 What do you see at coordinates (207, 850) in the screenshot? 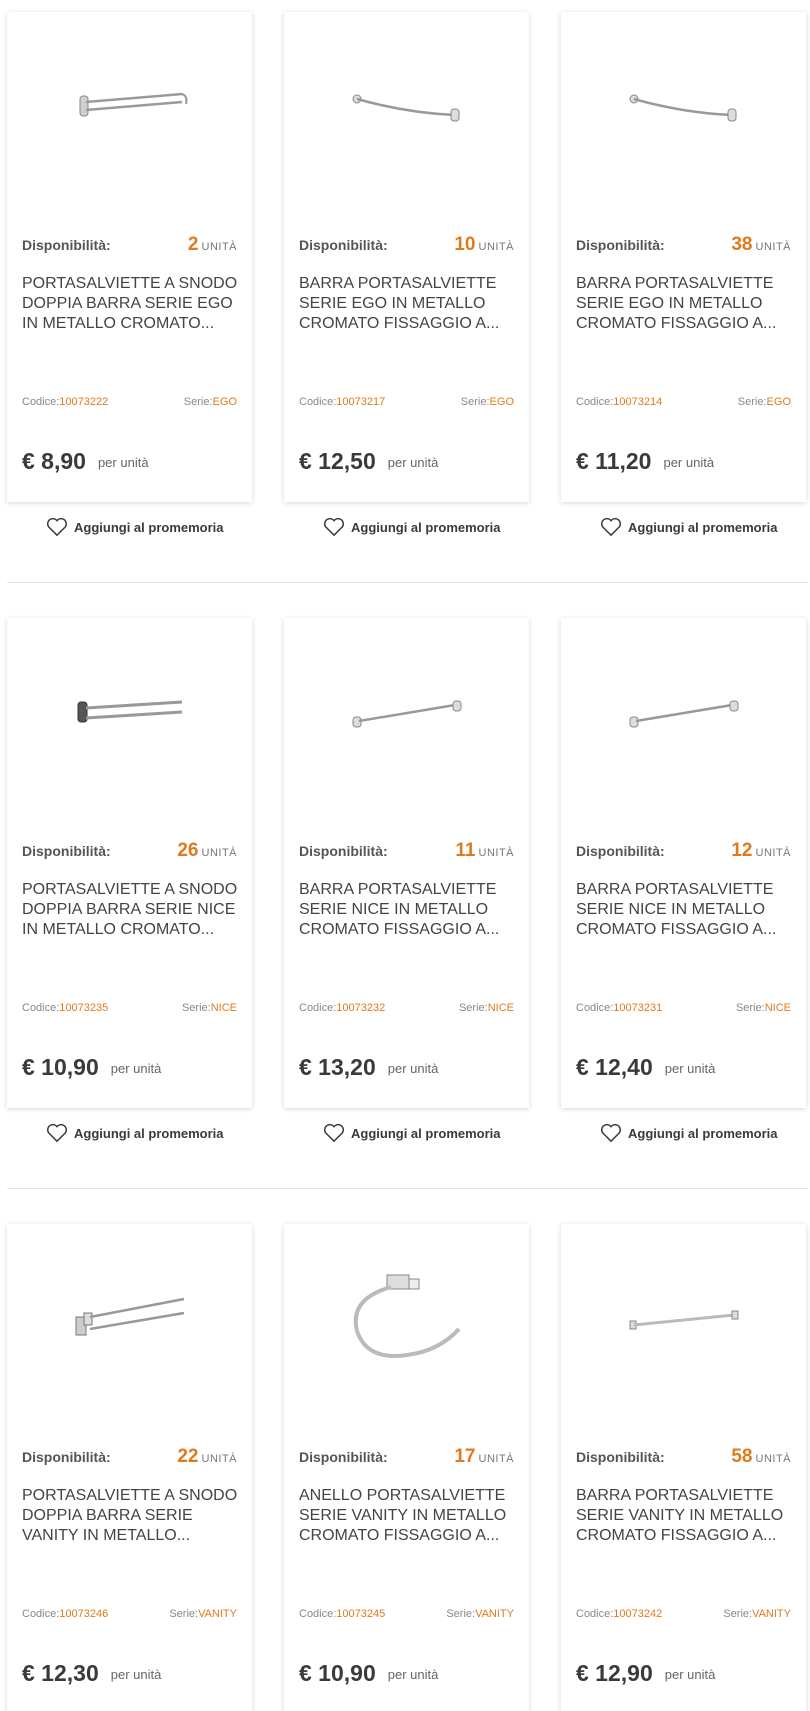
I see `availability-qty: 26 UNITÀ` at bounding box center [207, 850].